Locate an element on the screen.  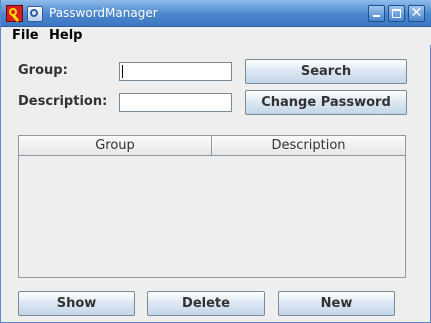
delete-button: Delete is located at coordinates (206, 303).